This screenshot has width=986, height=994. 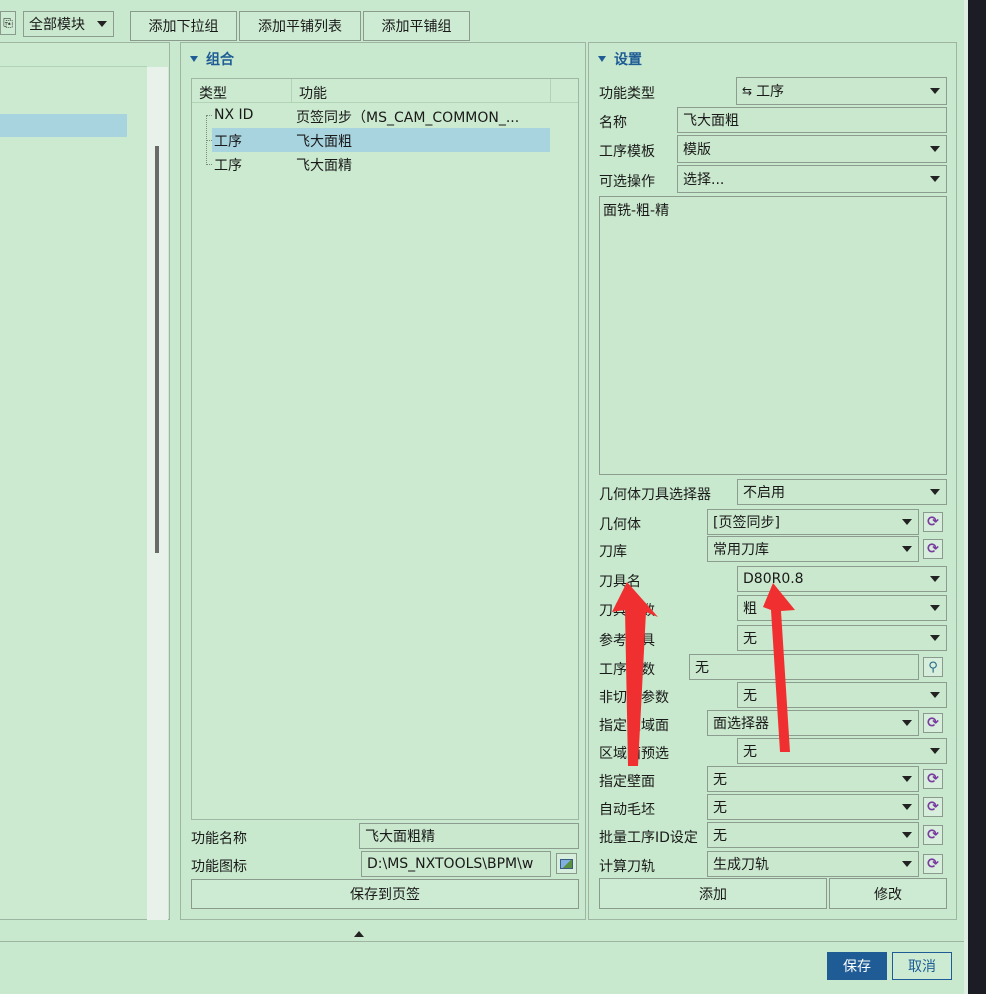 What do you see at coordinates (857, 966) in the screenshot?
I see `save-button: 保存` at bounding box center [857, 966].